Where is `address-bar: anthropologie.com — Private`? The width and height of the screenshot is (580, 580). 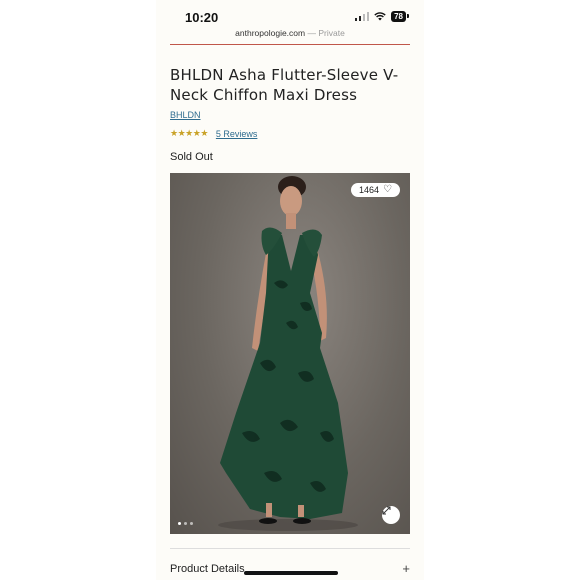 address-bar: anthropologie.com — Private is located at coordinates (290, 35).